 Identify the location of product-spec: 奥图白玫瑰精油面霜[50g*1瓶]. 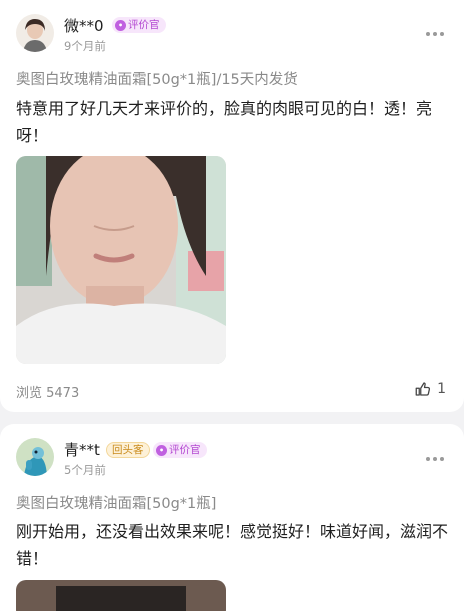
(116, 504).